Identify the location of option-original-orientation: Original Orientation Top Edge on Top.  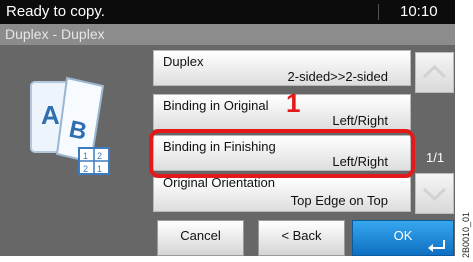
(282, 193).